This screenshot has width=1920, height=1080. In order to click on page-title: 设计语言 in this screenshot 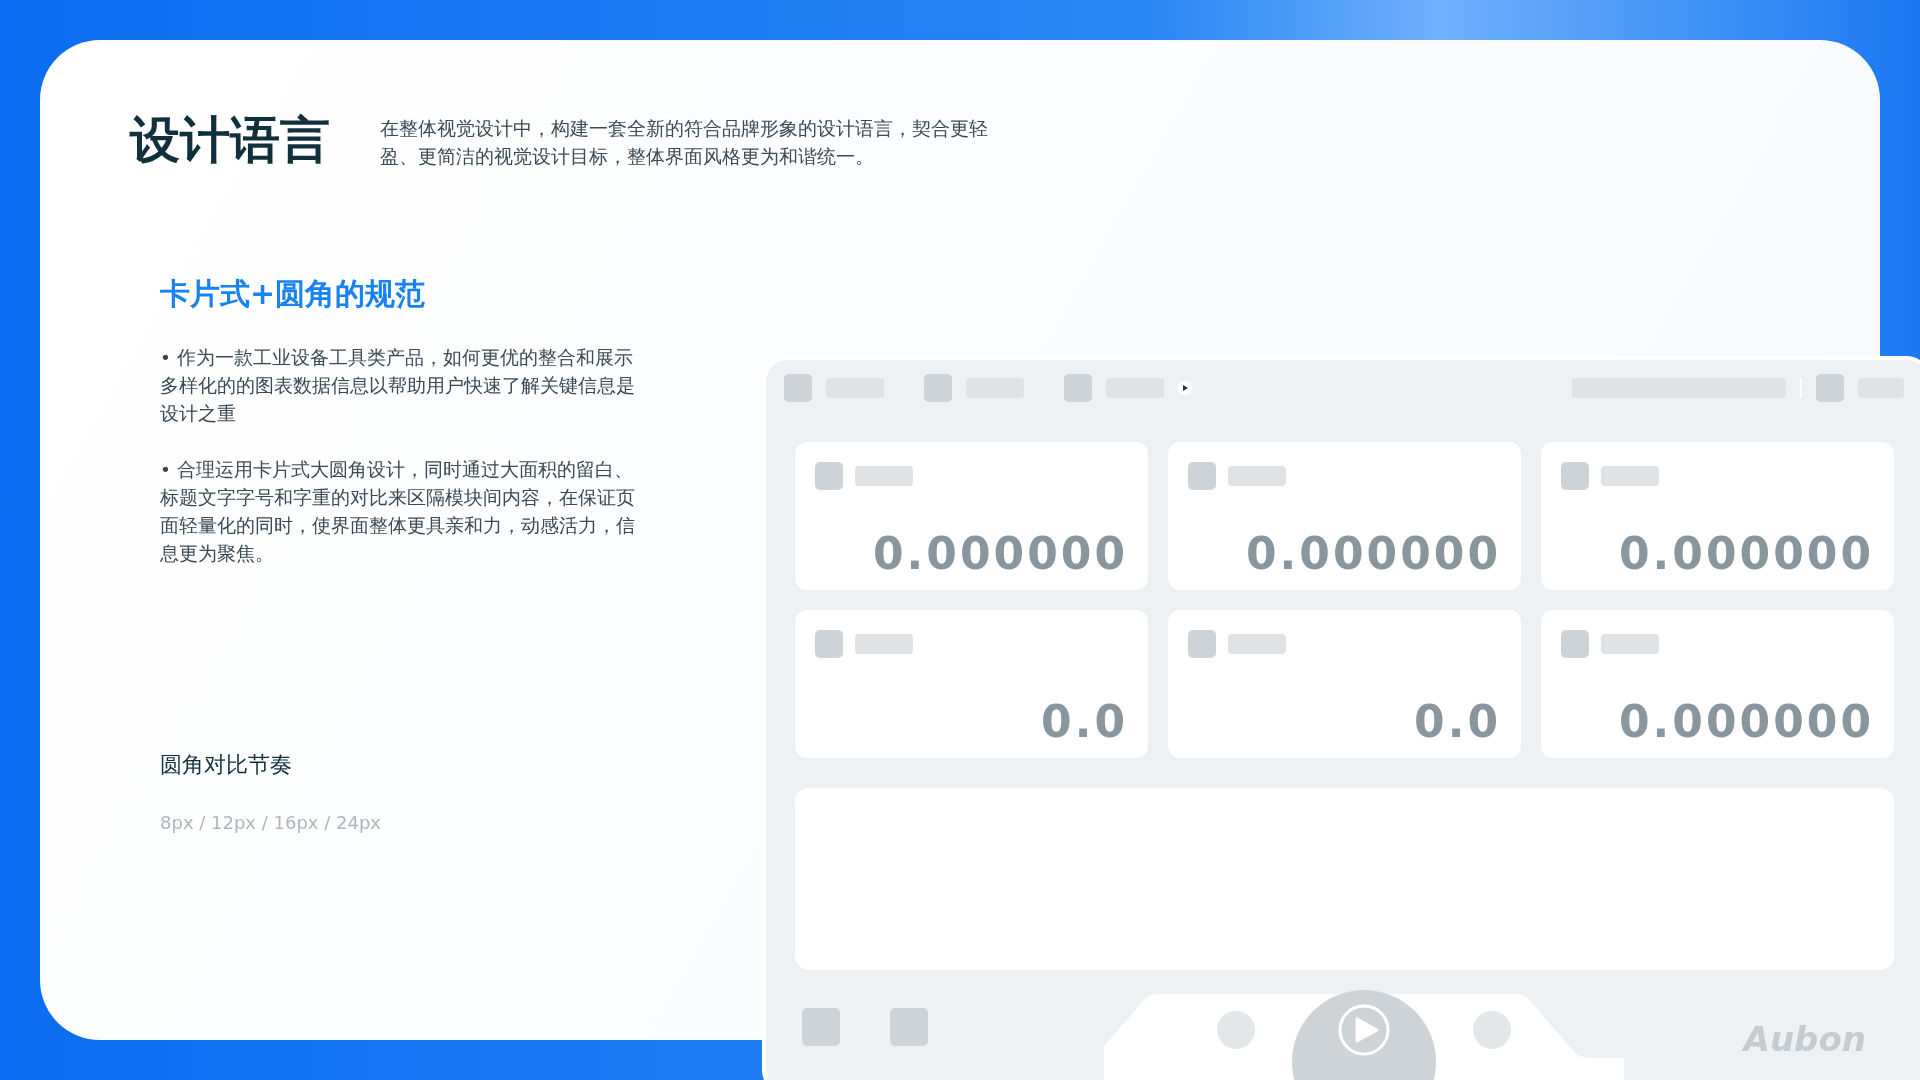, I will do `click(230, 140)`.